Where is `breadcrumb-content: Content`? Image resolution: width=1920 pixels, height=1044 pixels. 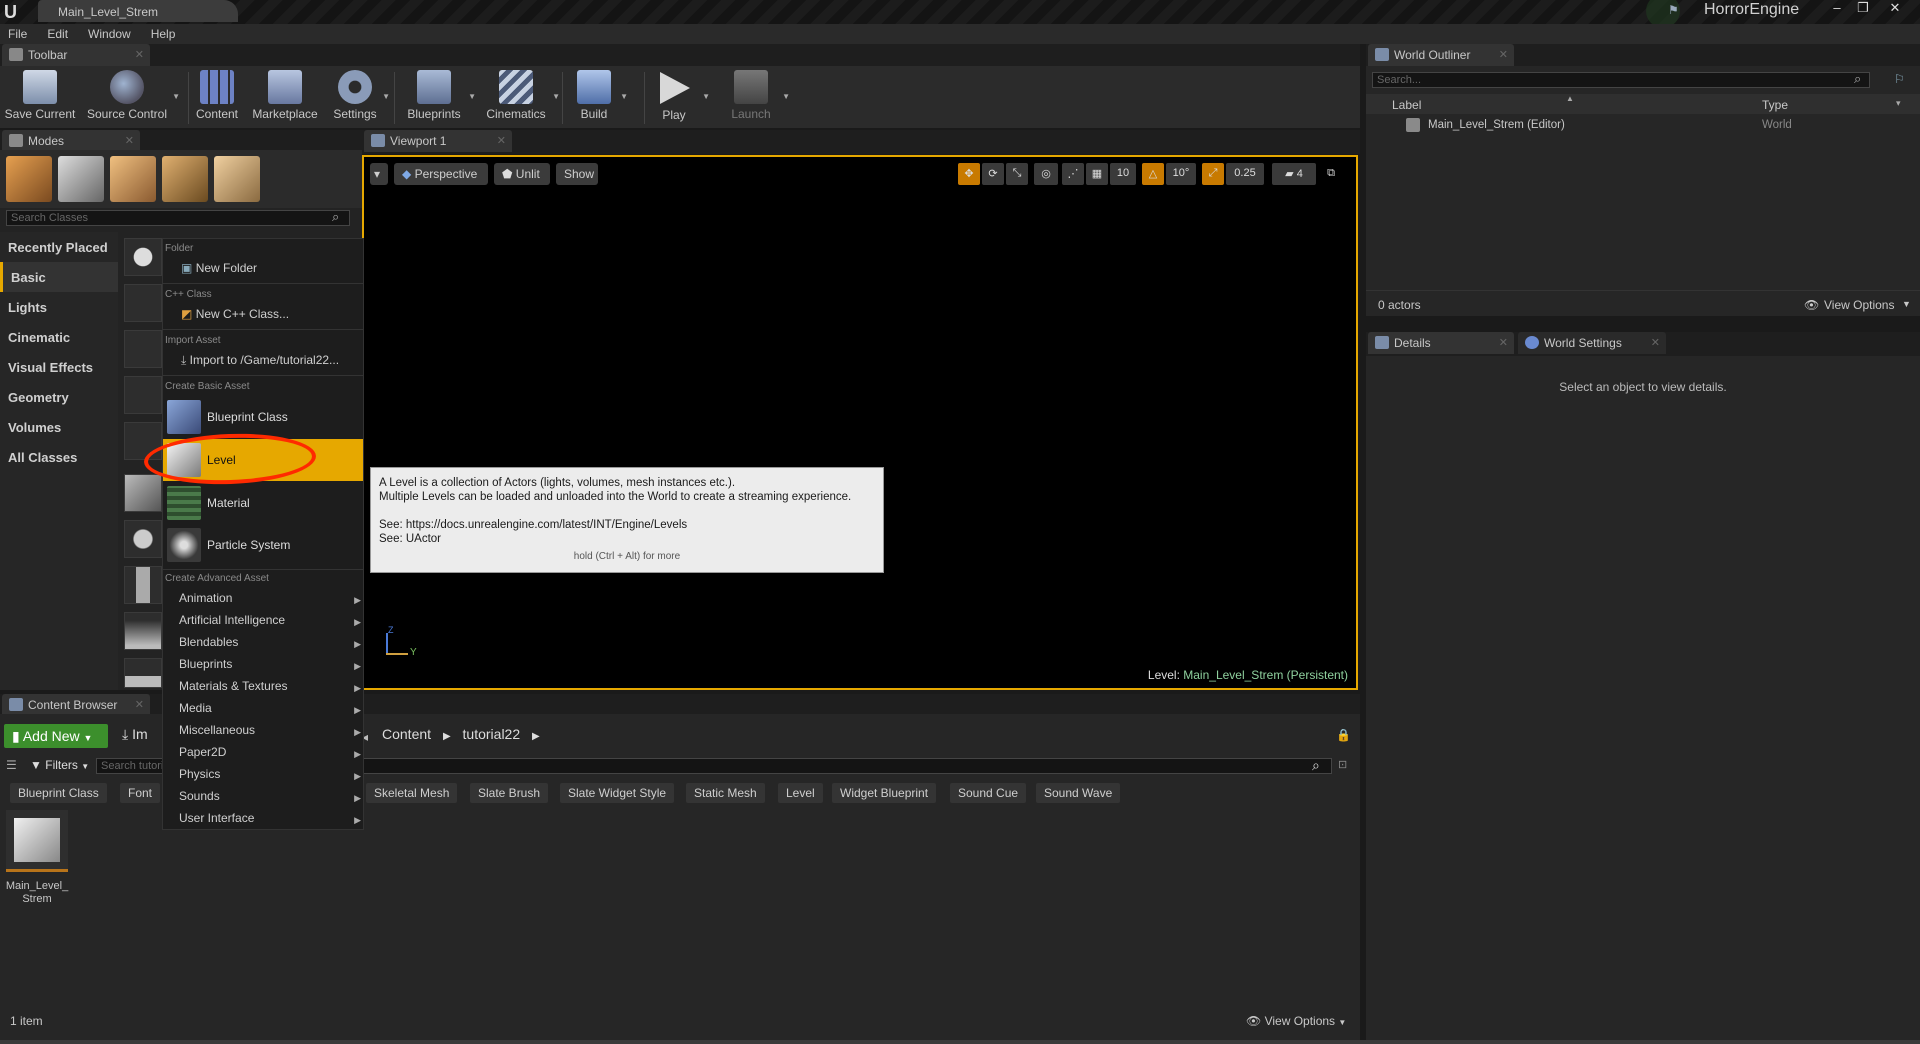 breadcrumb-content: Content is located at coordinates (406, 734).